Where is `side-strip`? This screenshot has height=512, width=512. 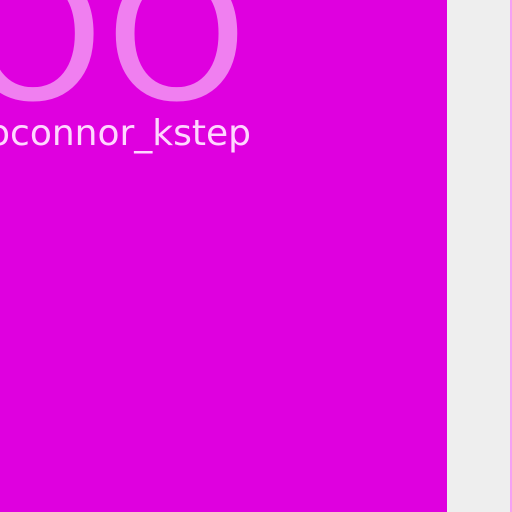
side-strip is located at coordinates (479, 256).